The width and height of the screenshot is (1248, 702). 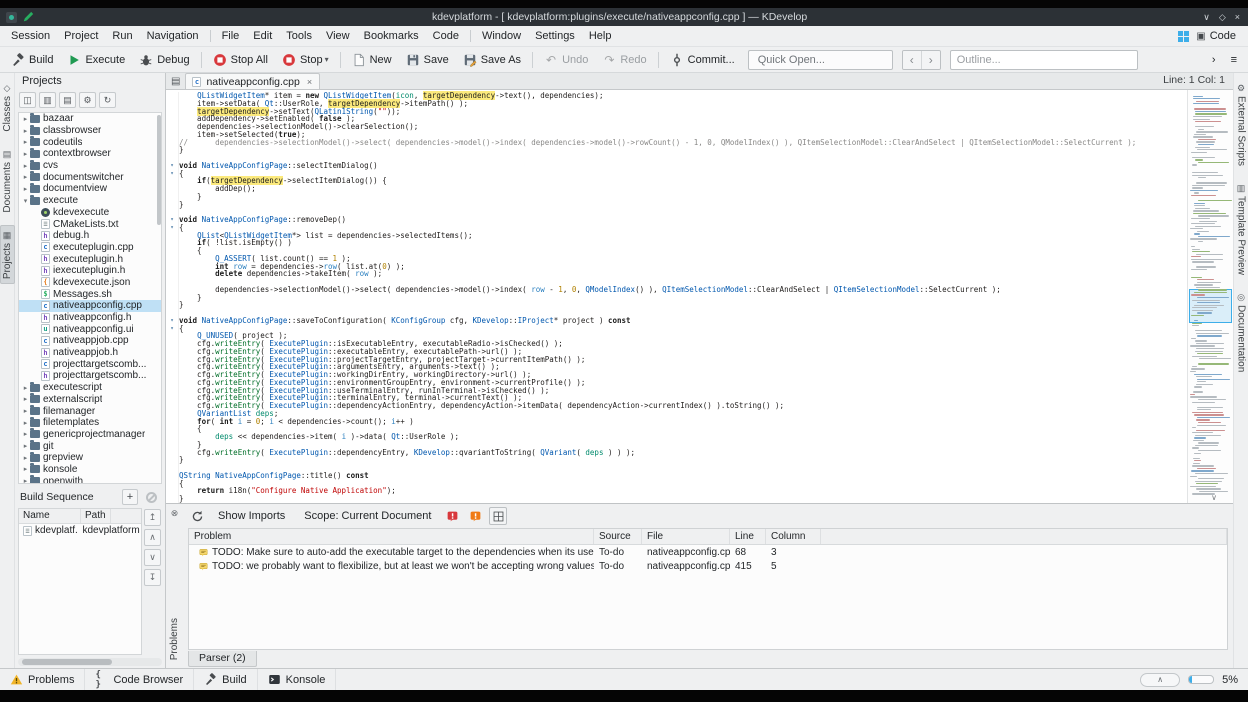 I want to click on menu-tools: Tools, so click(x=299, y=36).